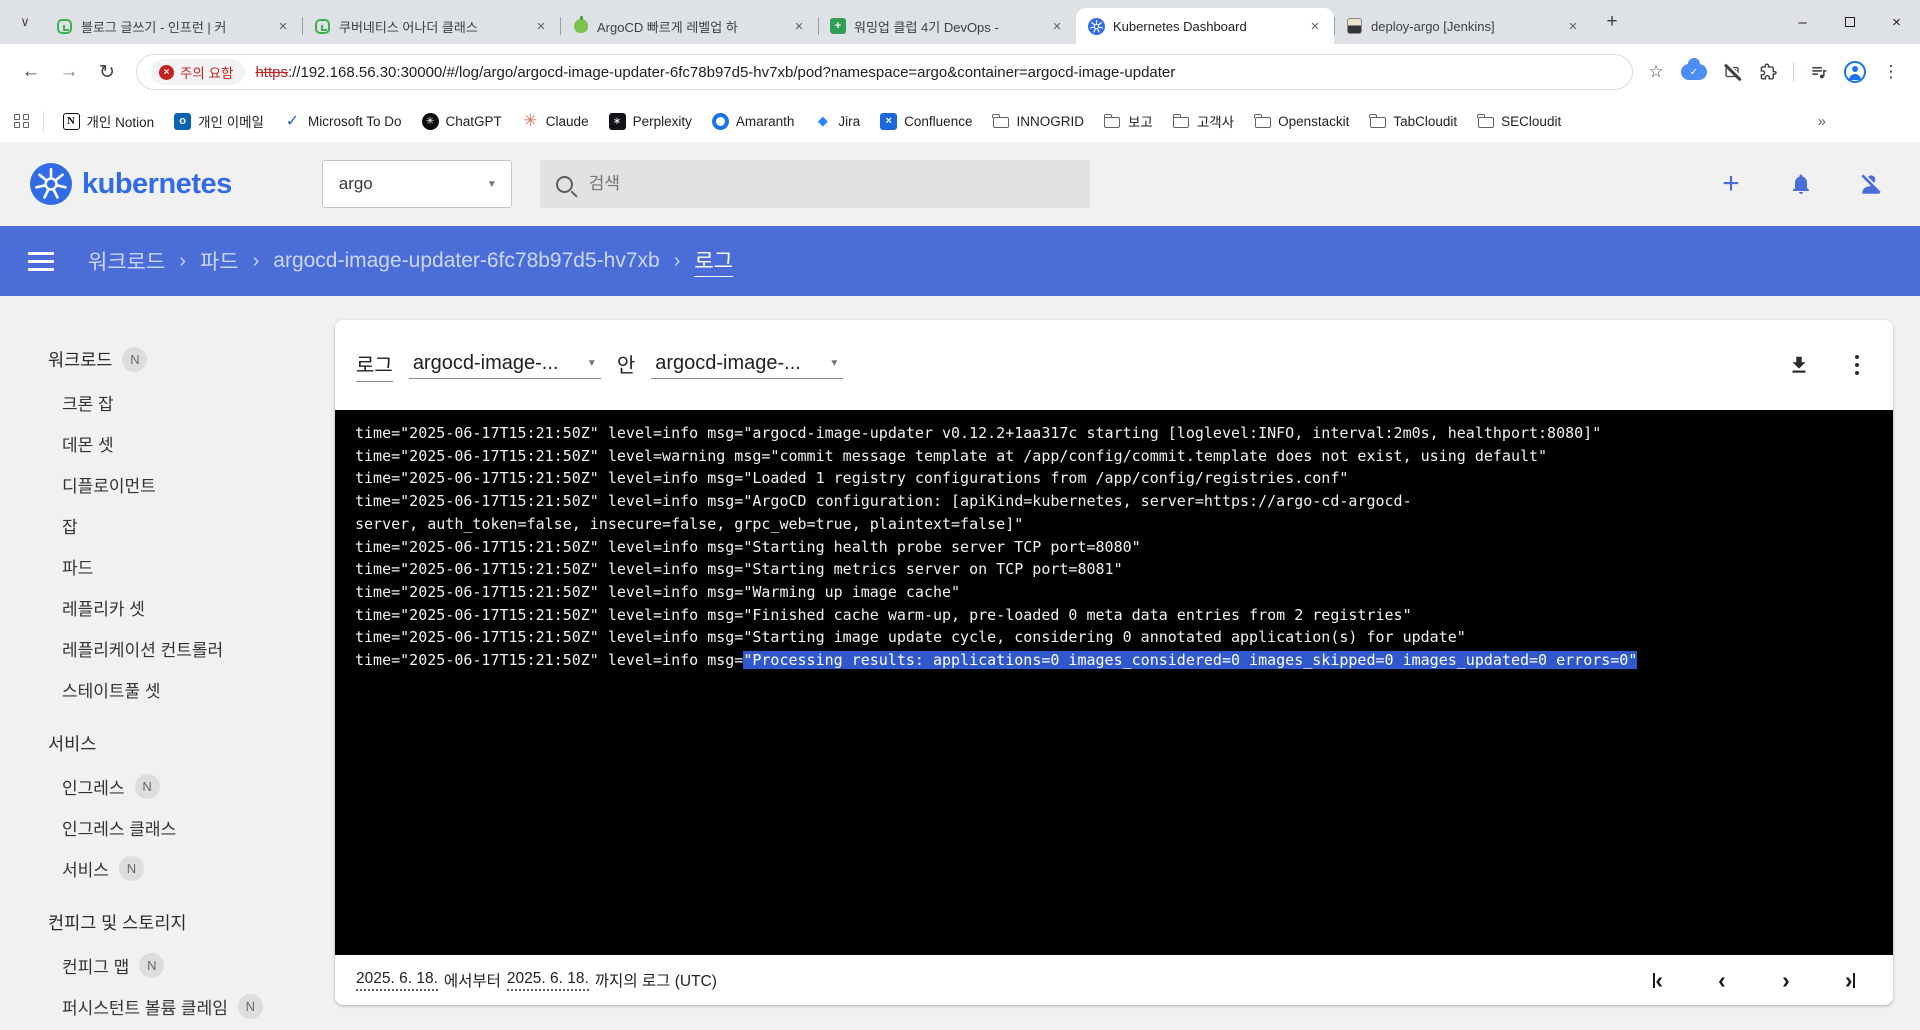  I want to click on sidebar-item-pvcs: 퍼시스턴트 볼륨 클레임 N, so click(191, 1006).